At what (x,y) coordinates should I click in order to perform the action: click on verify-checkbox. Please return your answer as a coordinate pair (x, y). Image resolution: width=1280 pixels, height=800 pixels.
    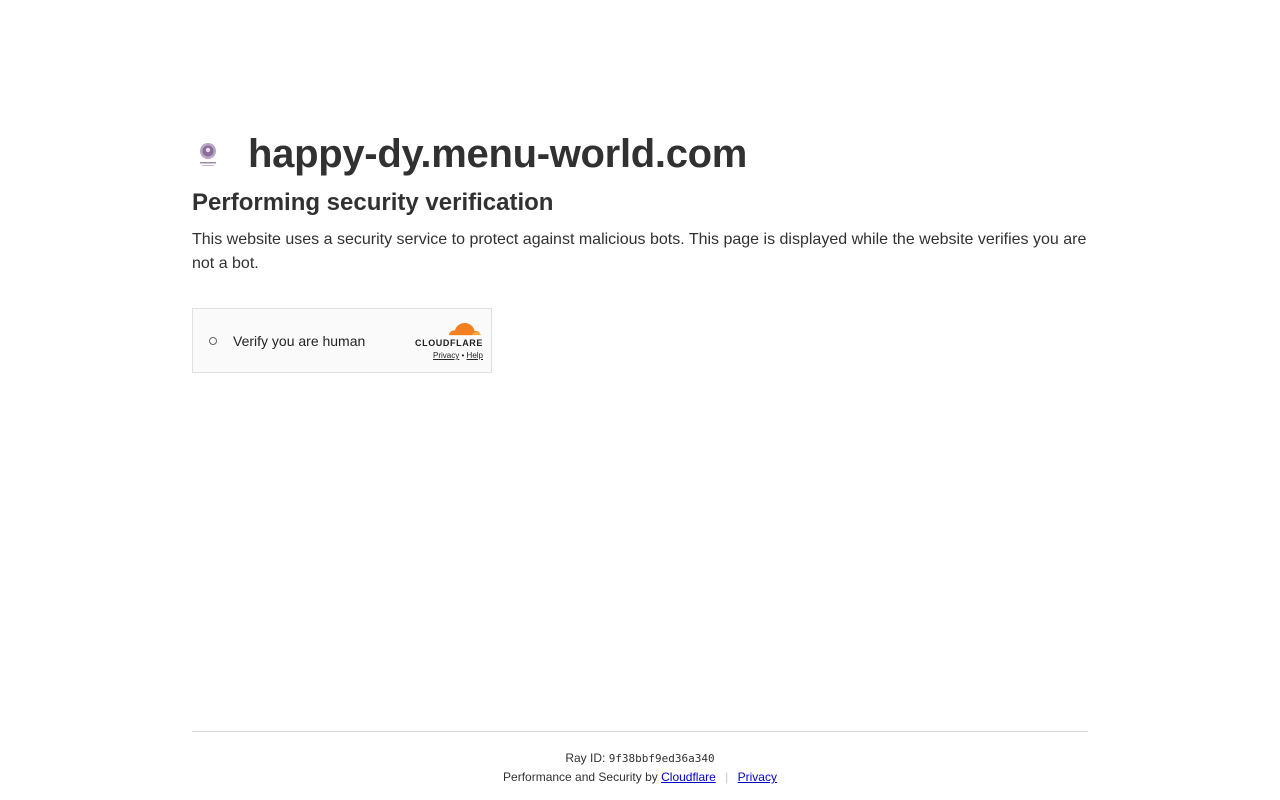
    Looking at the image, I should click on (213, 341).